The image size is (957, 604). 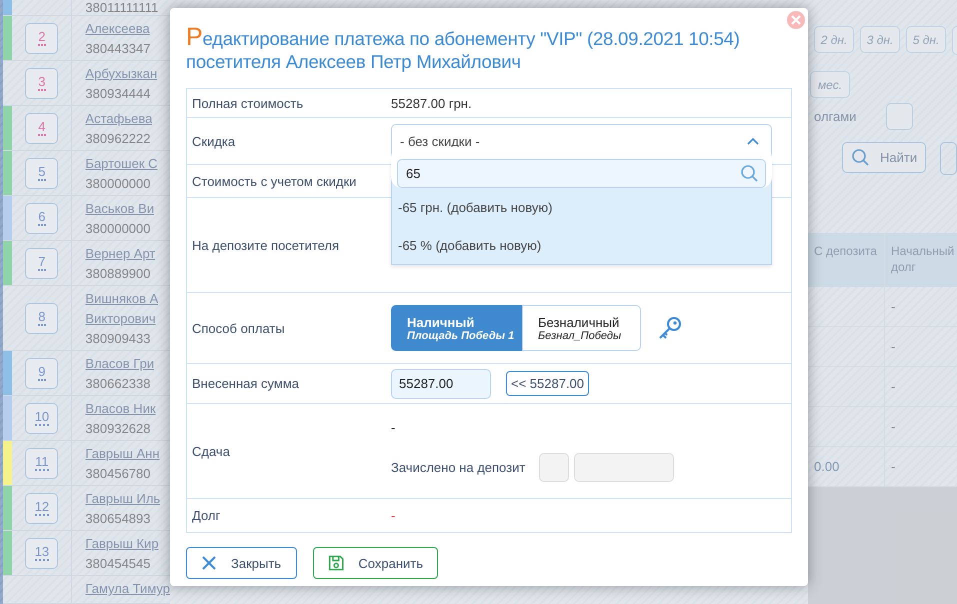 I want to click on phone-number: 380909433, so click(x=118, y=338).